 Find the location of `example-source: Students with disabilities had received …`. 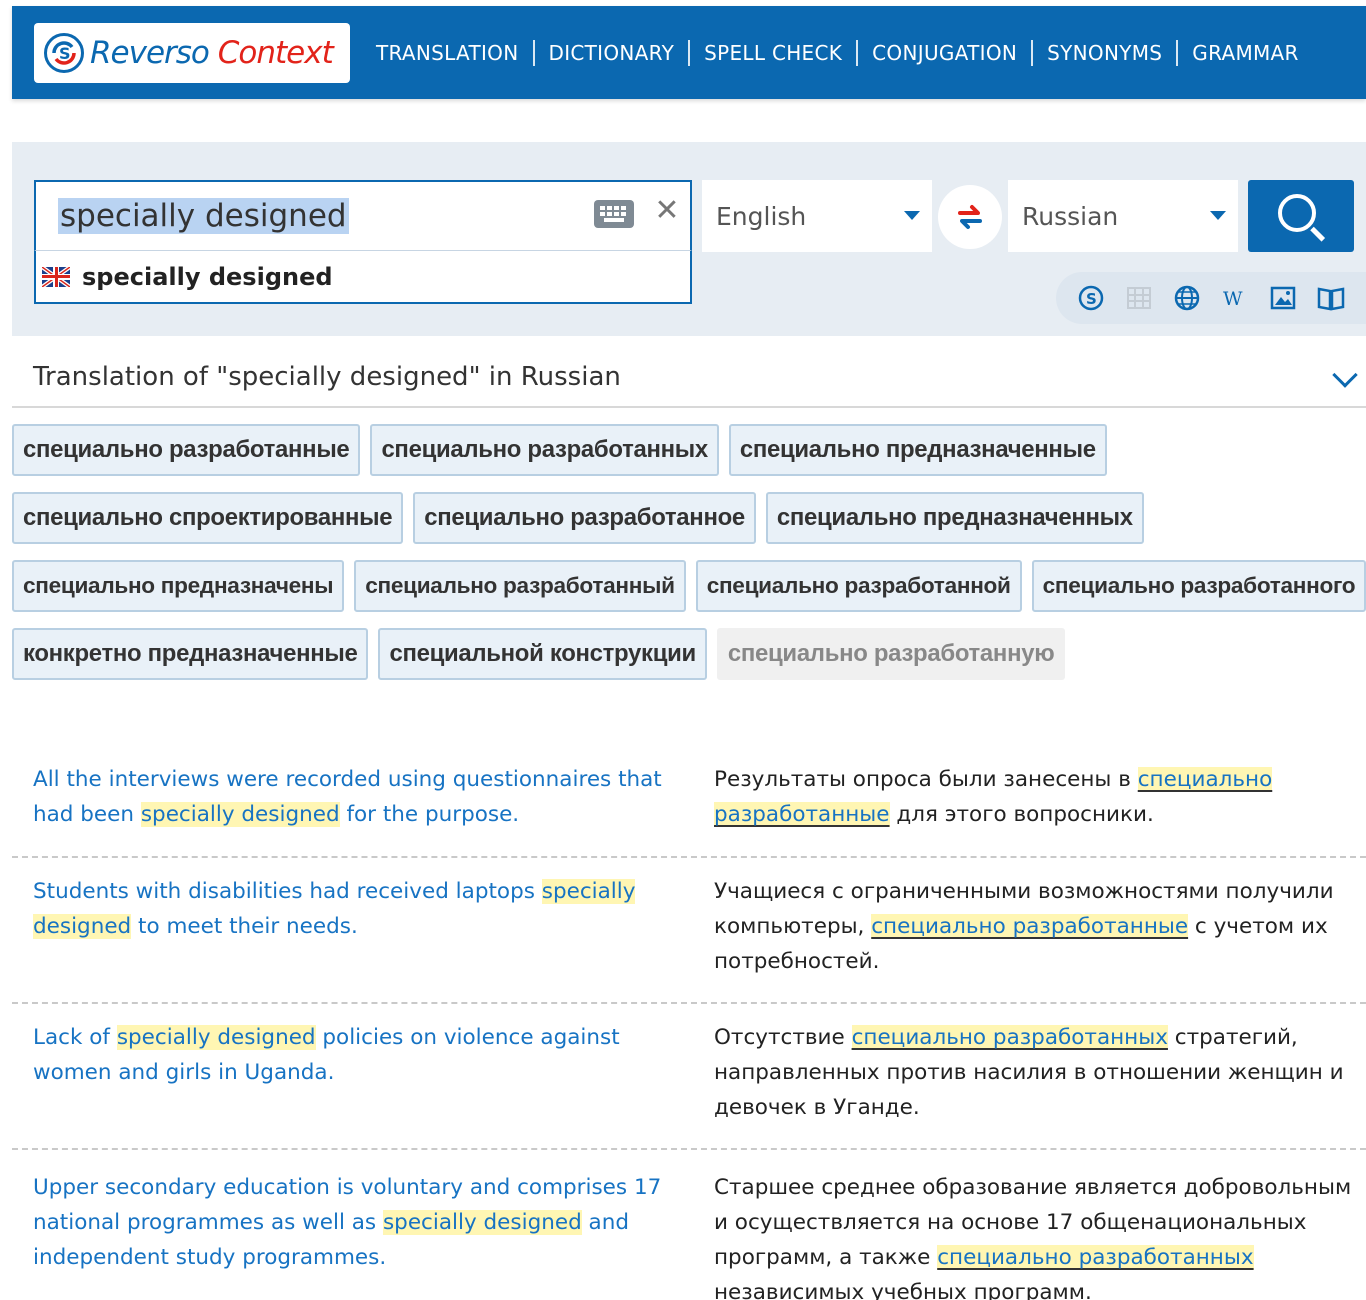

example-source: Students with disabilities had received … is located at coordinates (363, 909).